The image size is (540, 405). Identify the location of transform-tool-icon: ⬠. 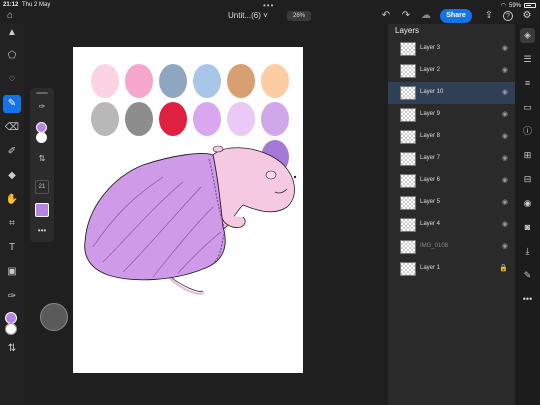
(12, 56).